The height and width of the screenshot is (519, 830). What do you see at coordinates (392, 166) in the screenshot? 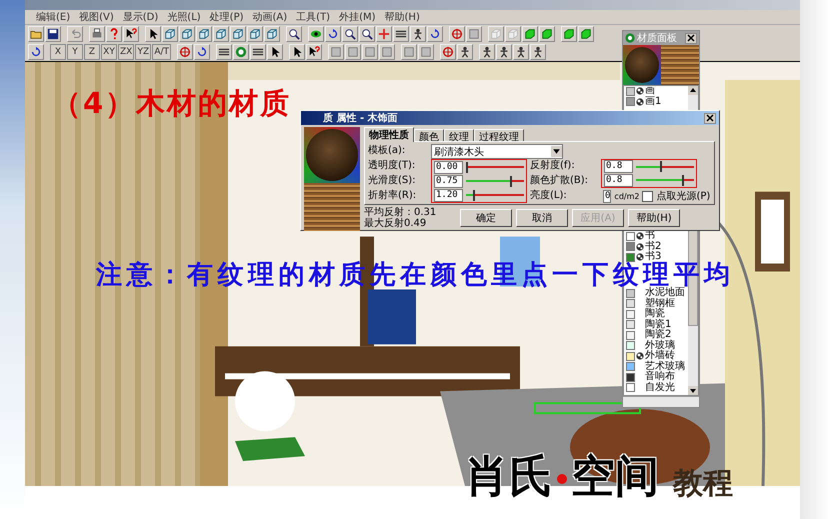
I see `field-label: 透明度(T):` at bounding box center [392, 166].